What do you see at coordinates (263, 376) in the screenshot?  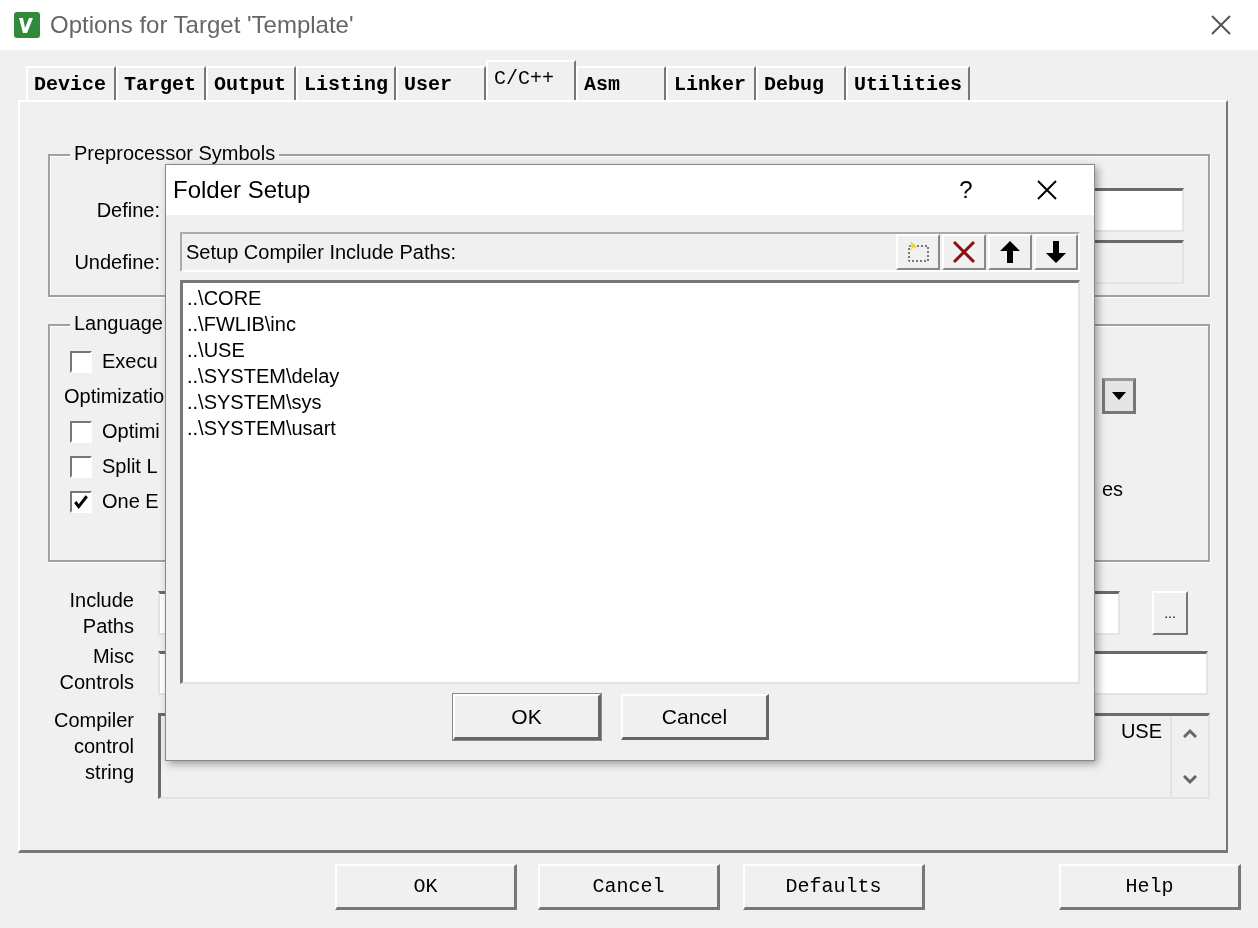 I see `path-item: ..\SYSTEM\delay` at bounding box center [263, 376].